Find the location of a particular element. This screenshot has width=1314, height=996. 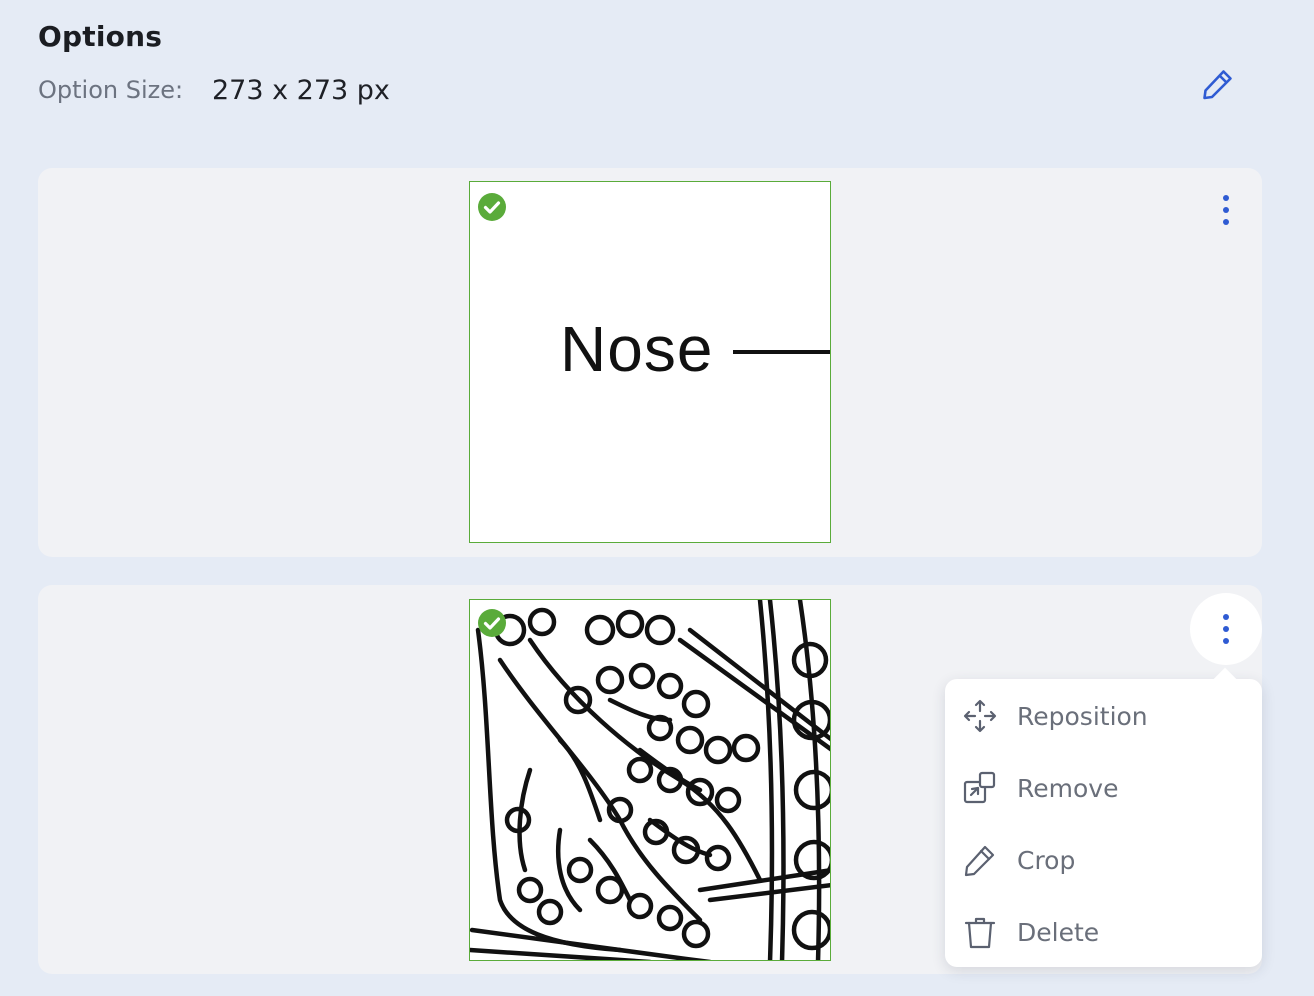

menu-item-label: Remove is located at coordinates (1068, 788).